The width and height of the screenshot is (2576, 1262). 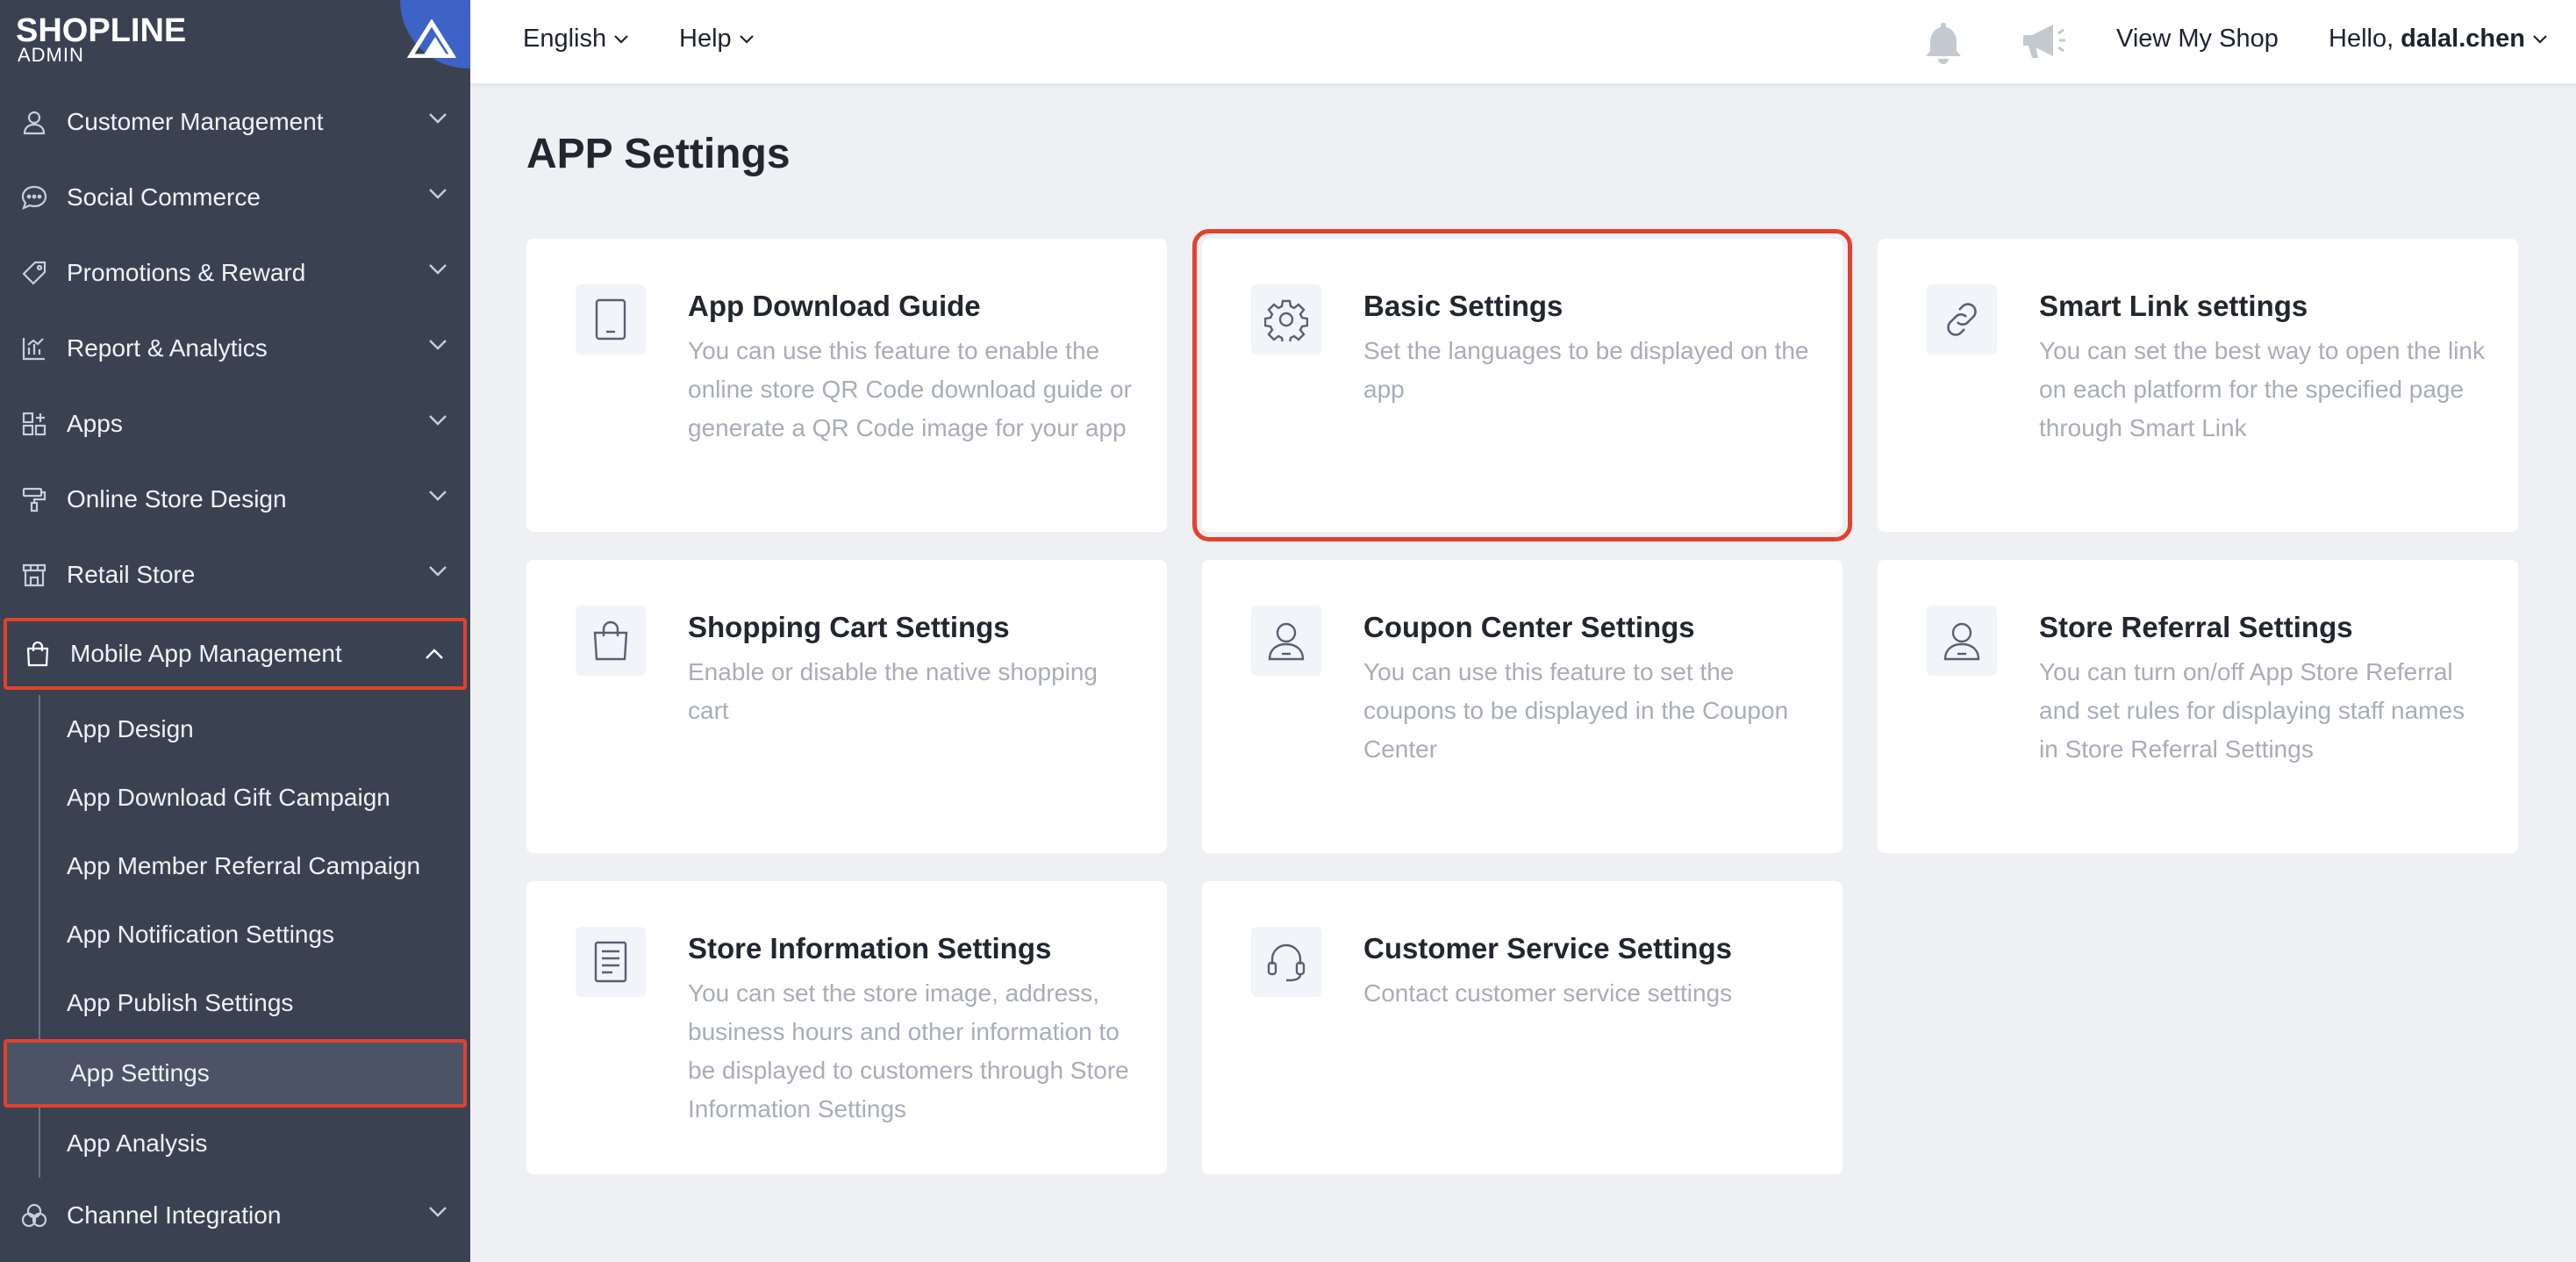 I want to click on sidebar-item-apps: Apps, so click(x=235, y=424).